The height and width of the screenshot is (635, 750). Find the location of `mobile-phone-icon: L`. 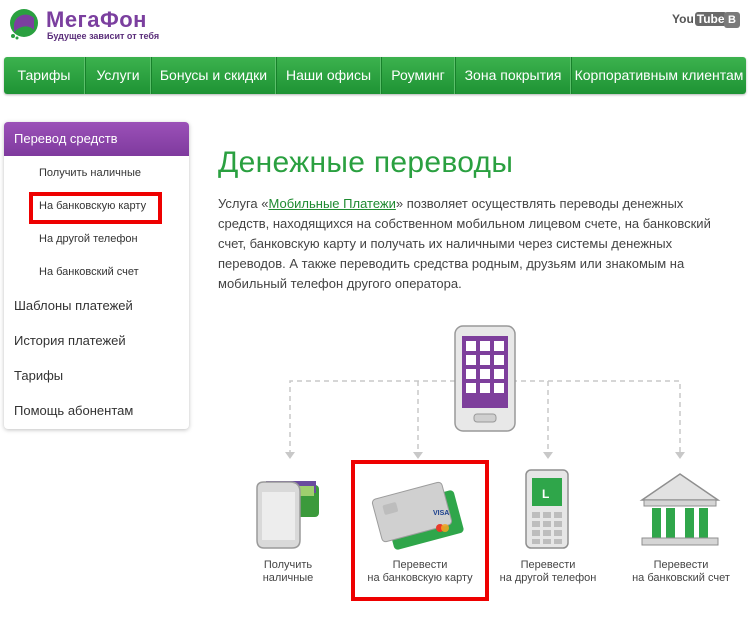

mobile-phone-icon: L is located at coordinates (547, 509).